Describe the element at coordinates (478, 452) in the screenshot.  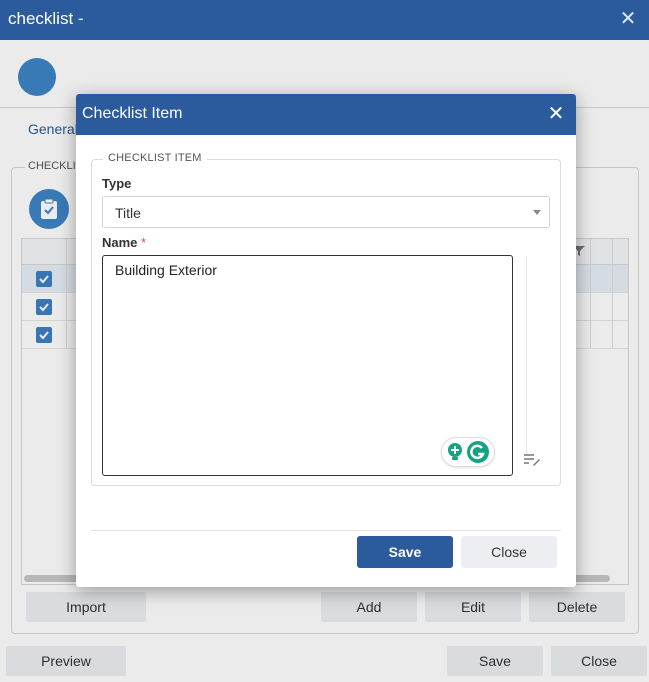
I see `grammarly-icon` at that location.